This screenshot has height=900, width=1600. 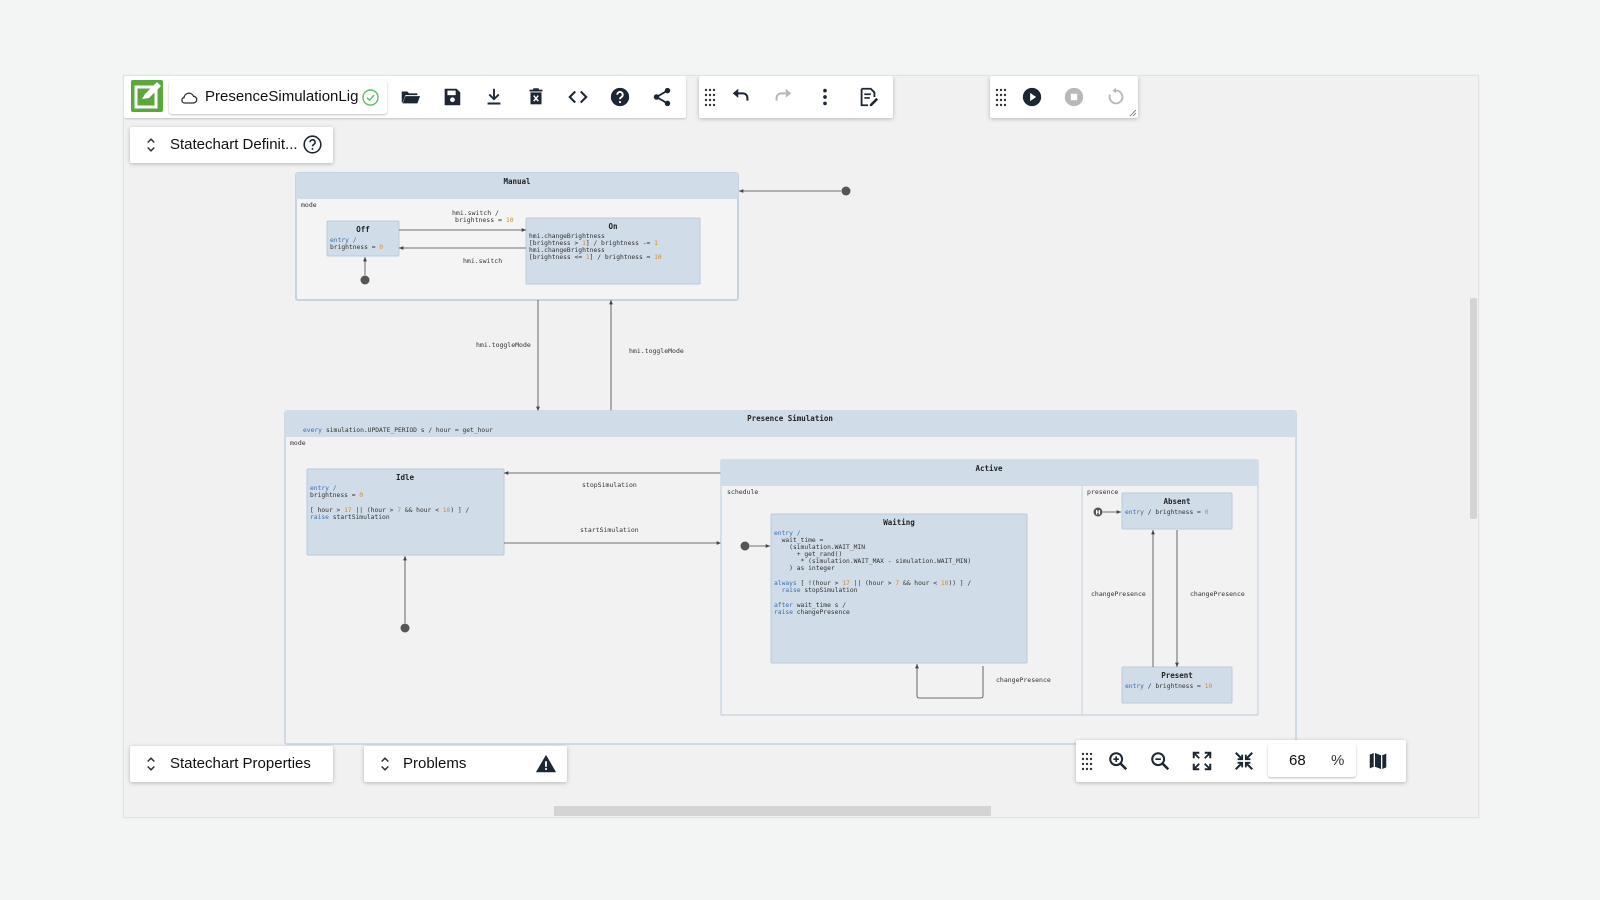 I want to click on horizontal-scrollbar, so click(x=772, y=811).